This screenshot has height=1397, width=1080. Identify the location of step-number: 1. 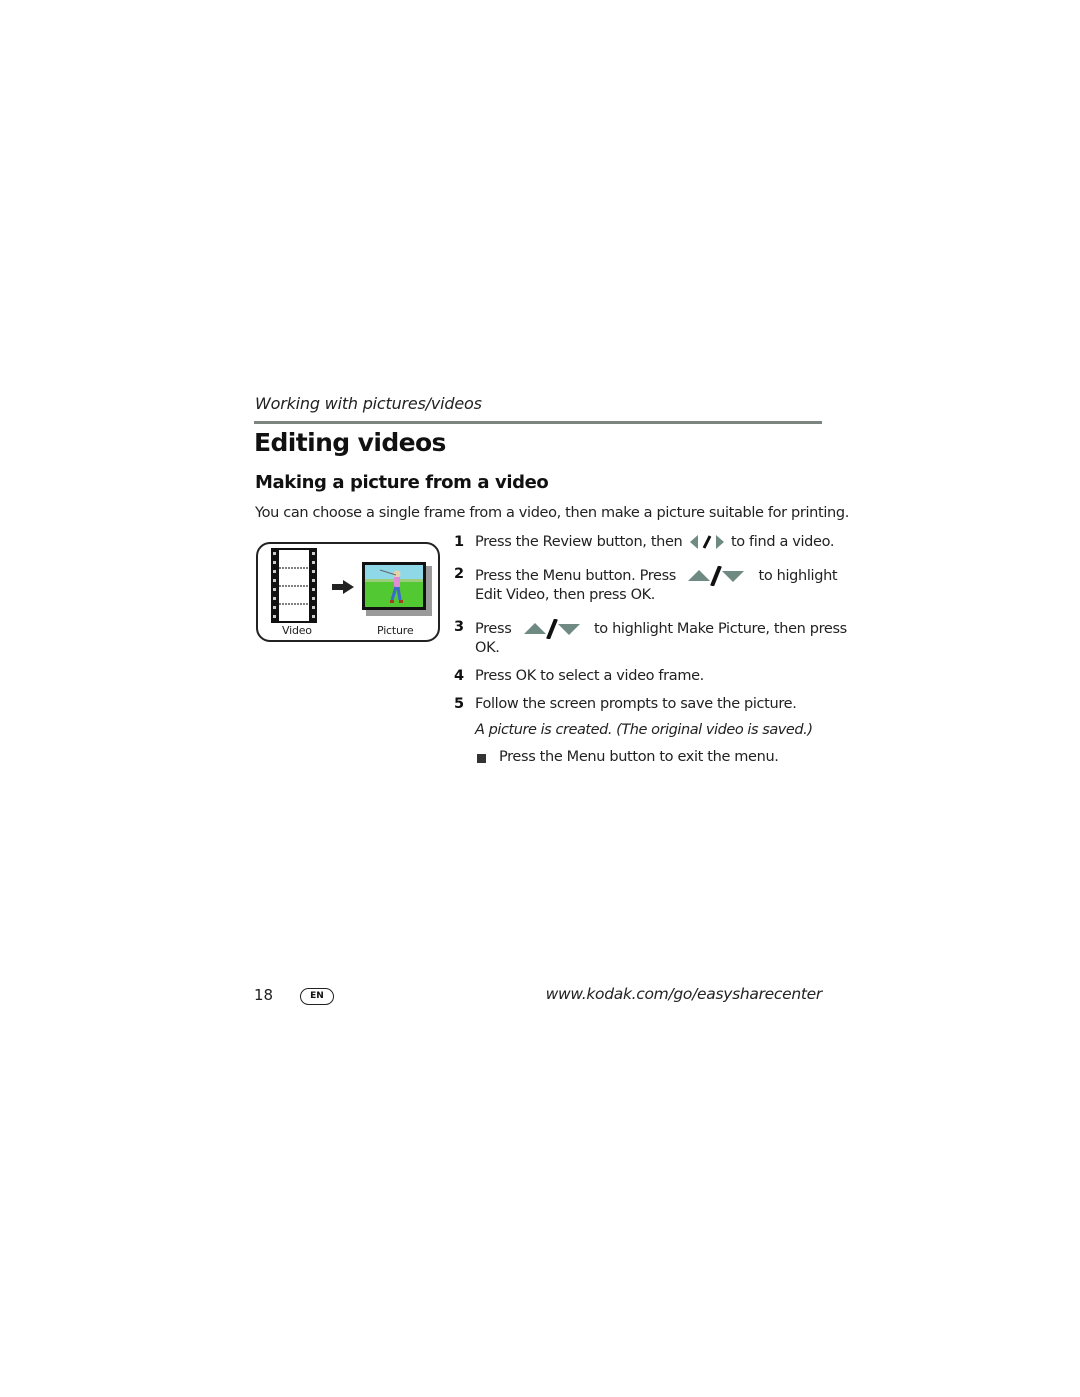
(459, 542).